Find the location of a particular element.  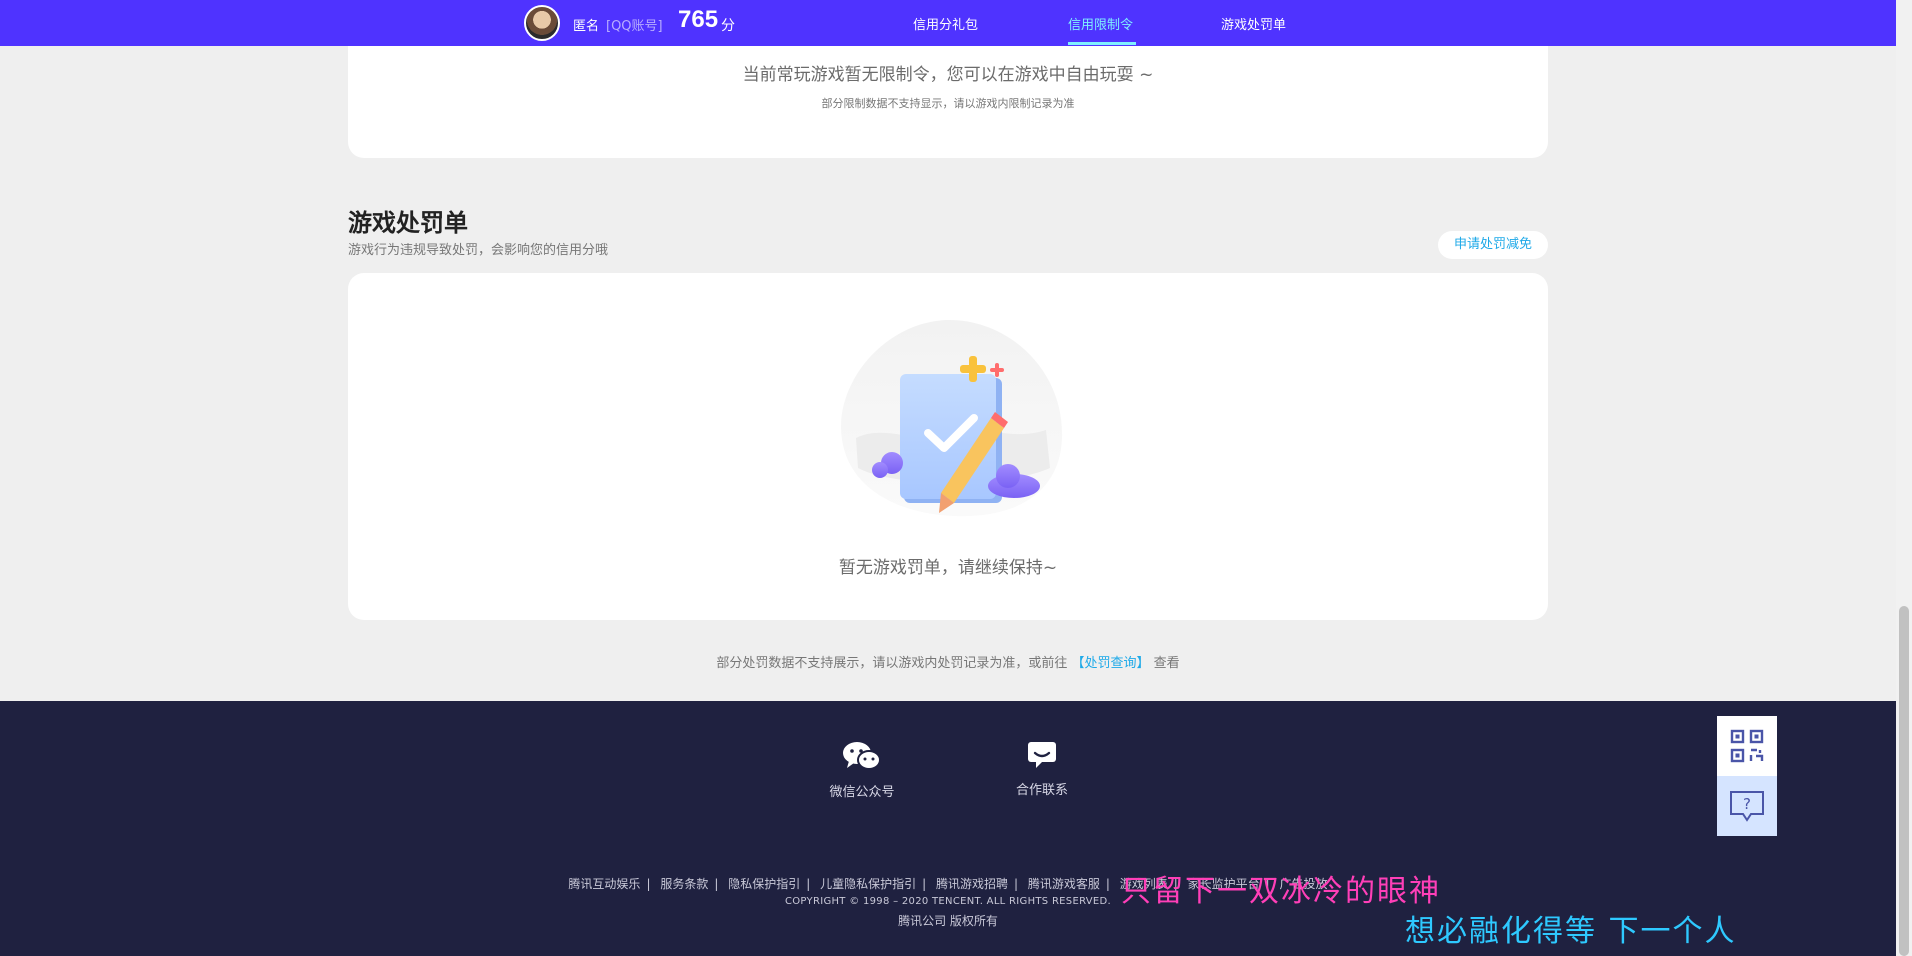

penalty-section-title: 游戏处罚单 is located at coordinates (408, 223).